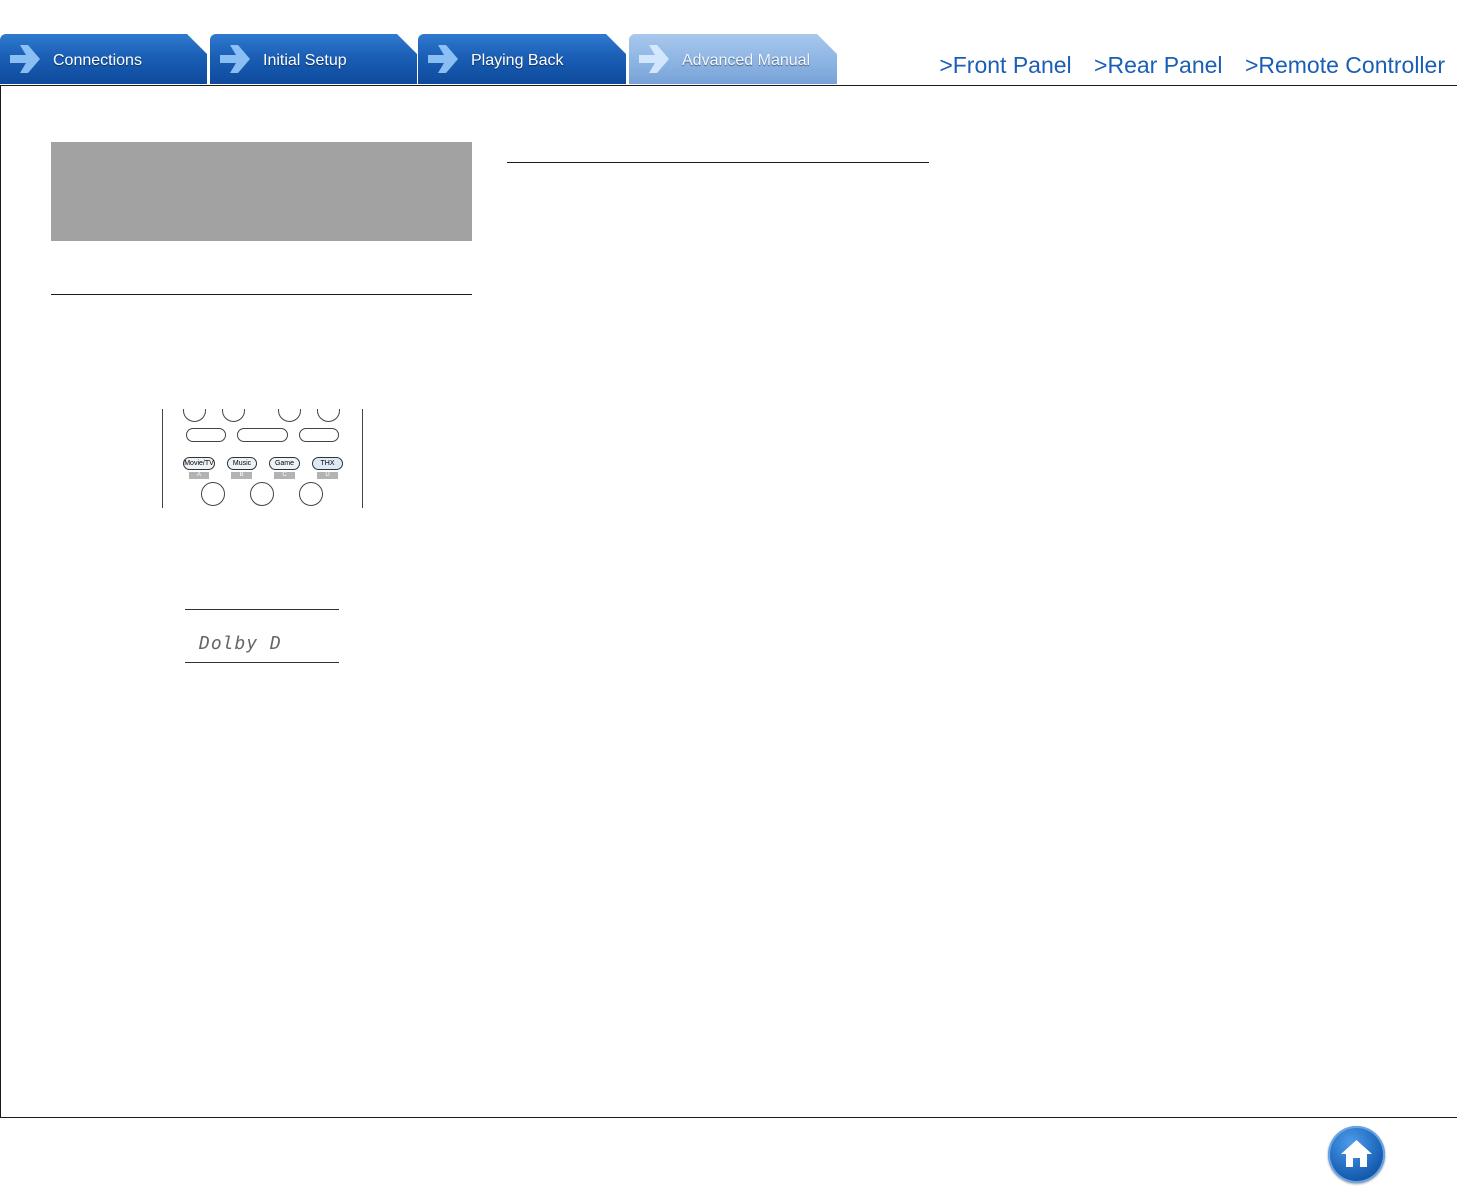 The image size is (1457, 1202). I want to click on button-letter-label: B, so click(241, 475).